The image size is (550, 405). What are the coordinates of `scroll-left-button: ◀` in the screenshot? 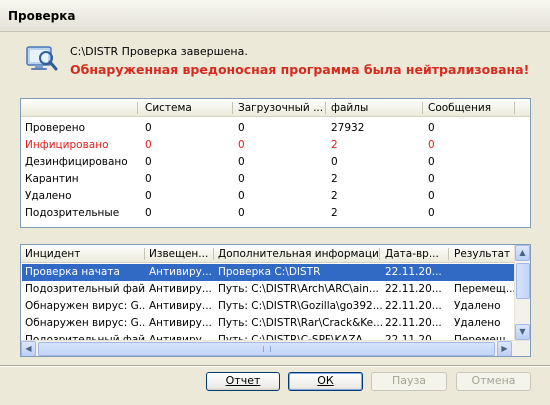 It's located at (28, 348).